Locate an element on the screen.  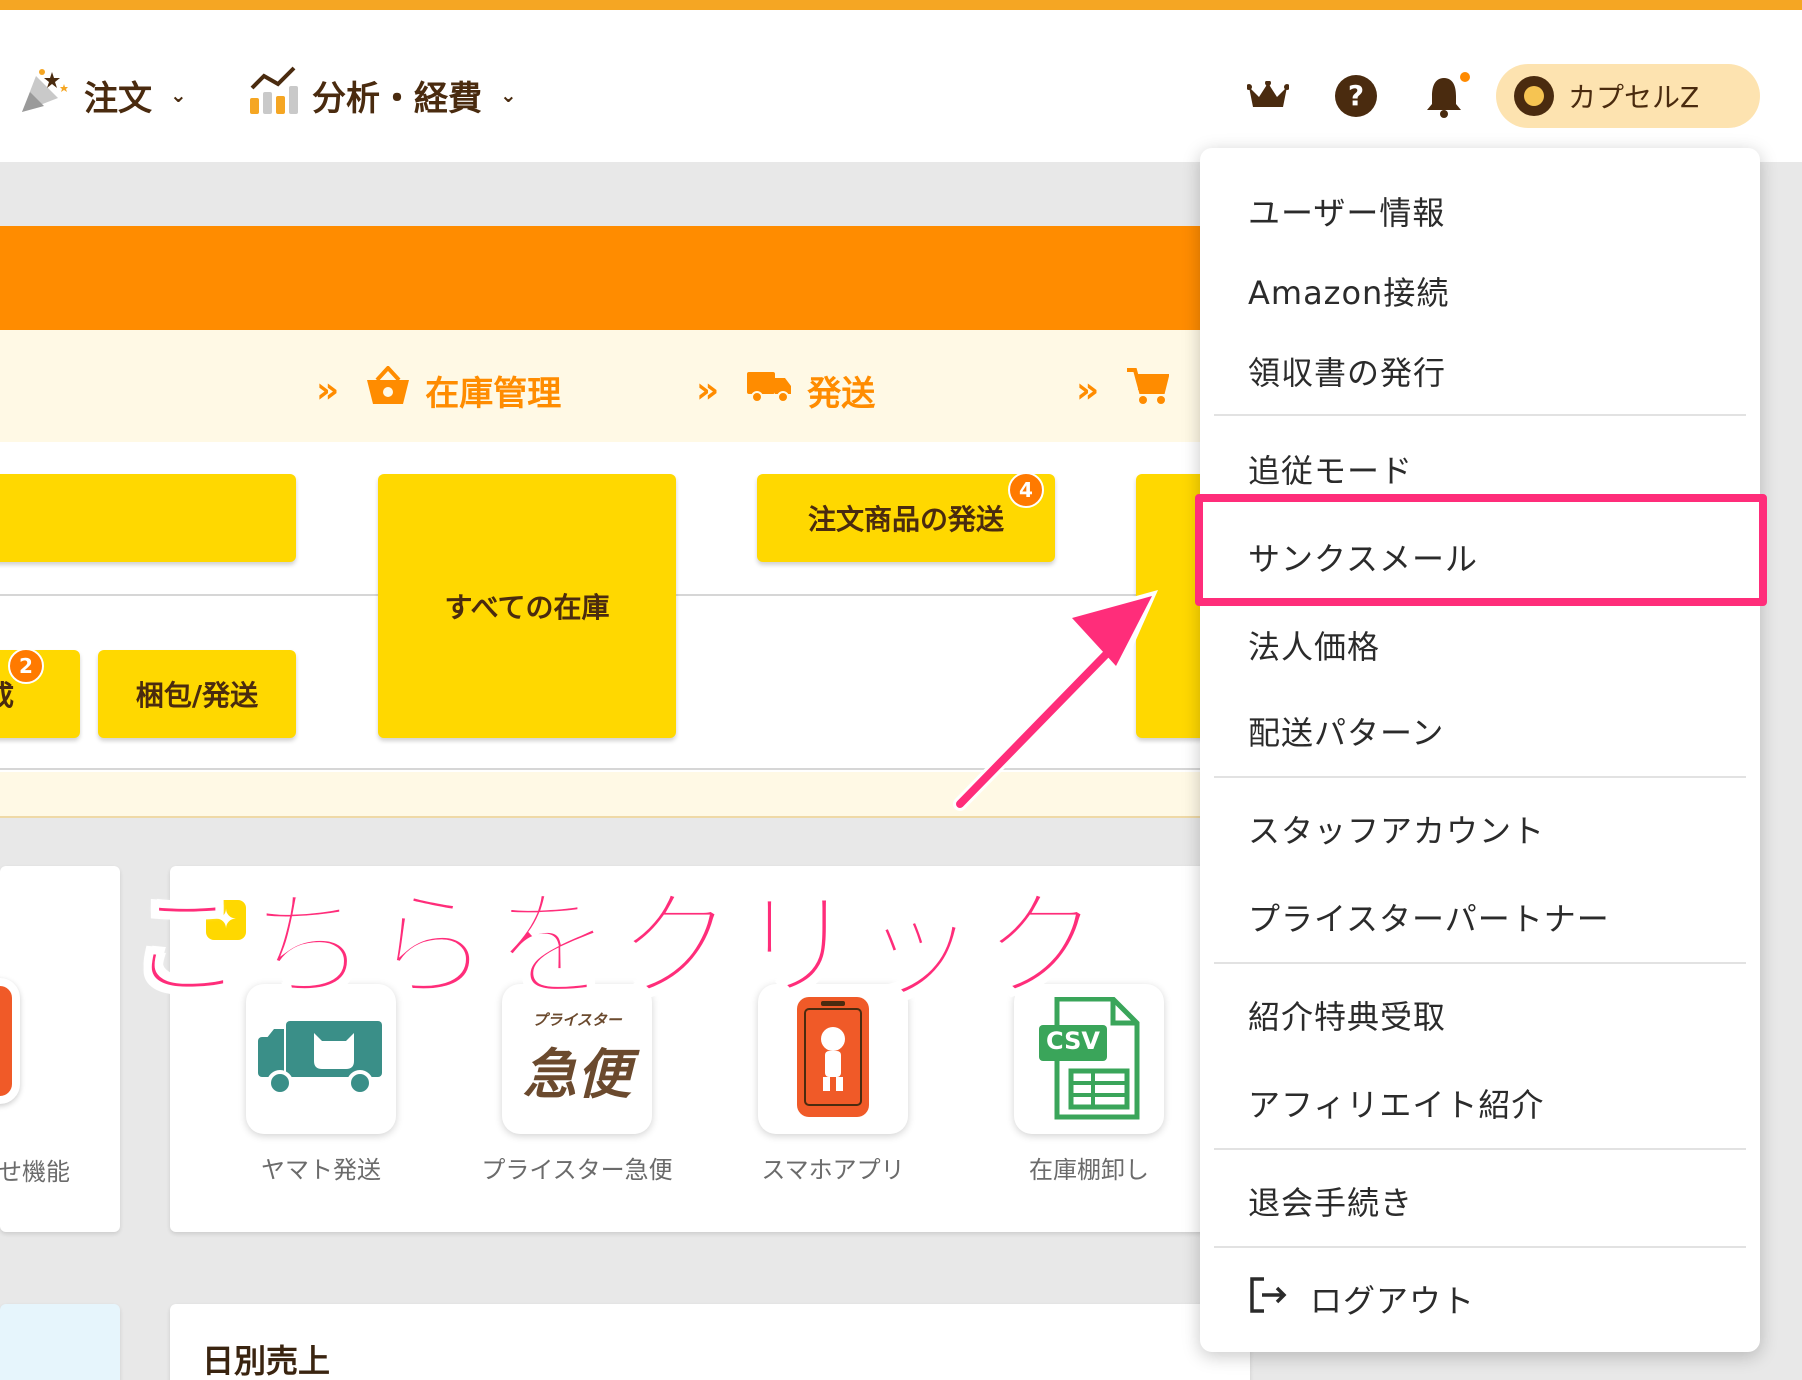
left-tool-label: せ機能 is located at coordinates (35, 1172).